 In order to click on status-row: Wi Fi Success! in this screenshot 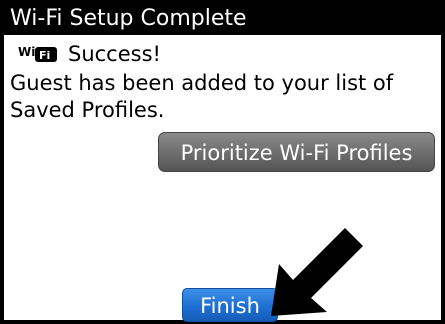, I will do `click(89, 54)`.